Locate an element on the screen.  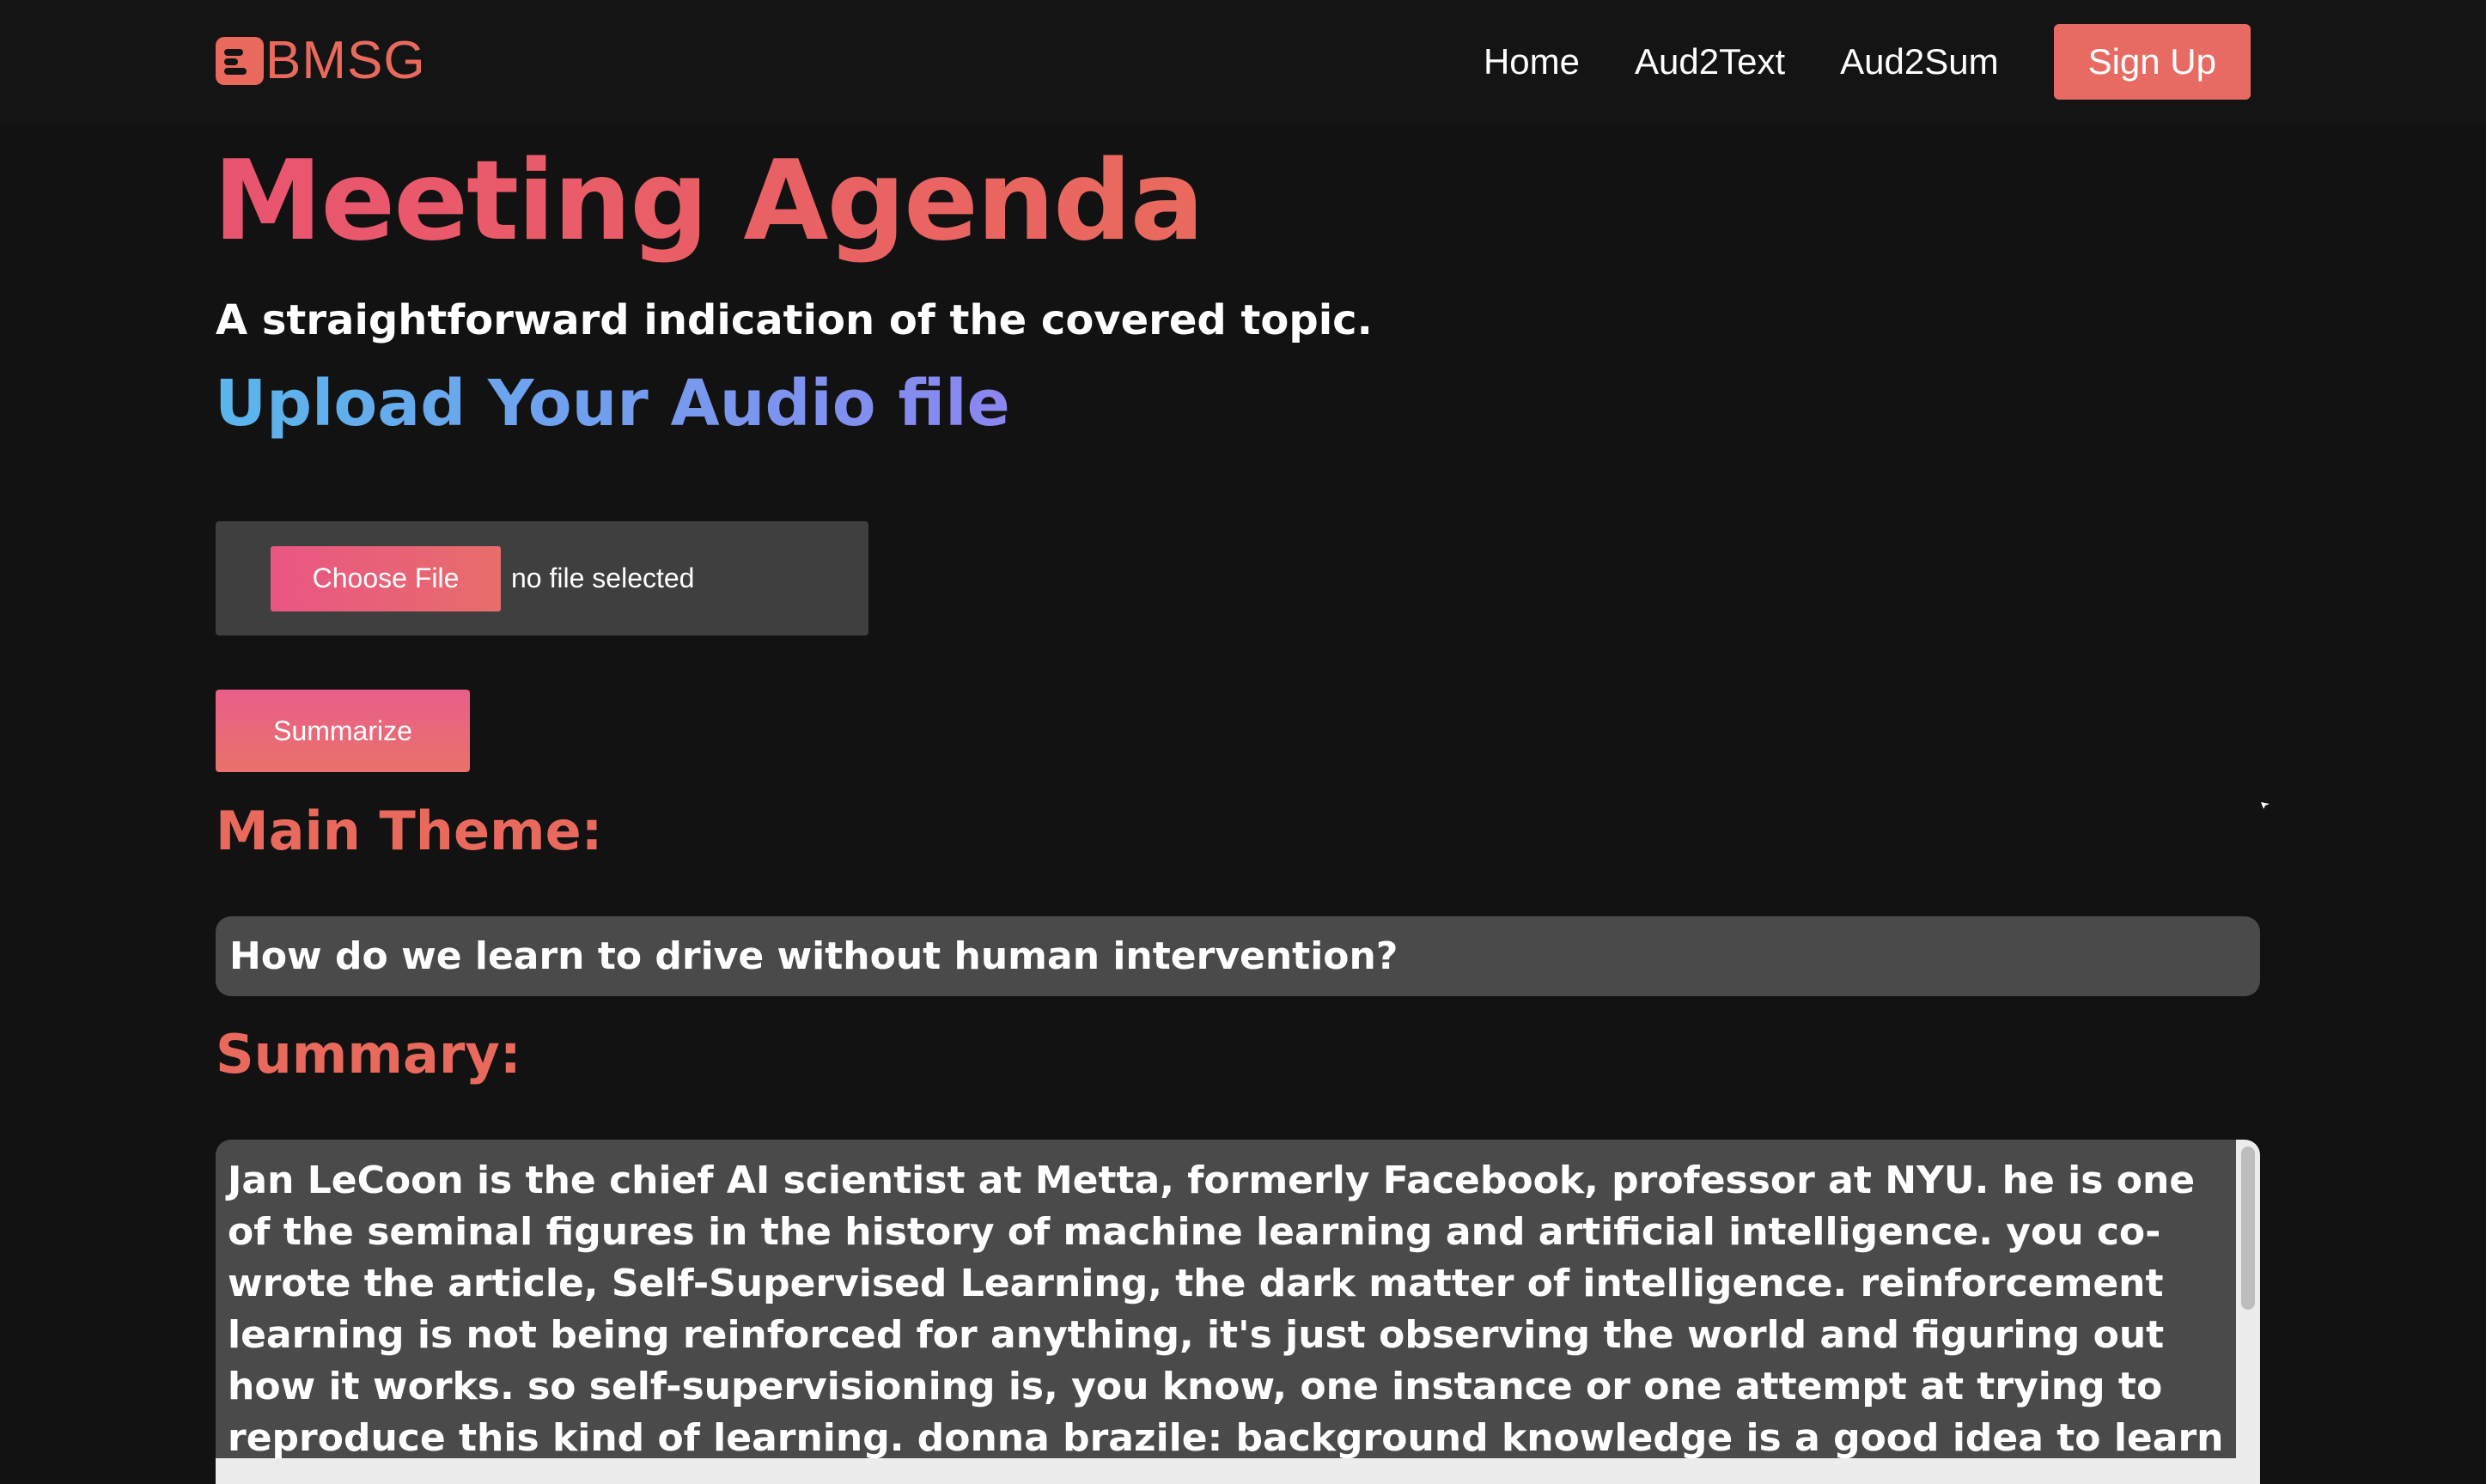
summary-scrollbar-thumb is located at coordinates (2248, 1228).